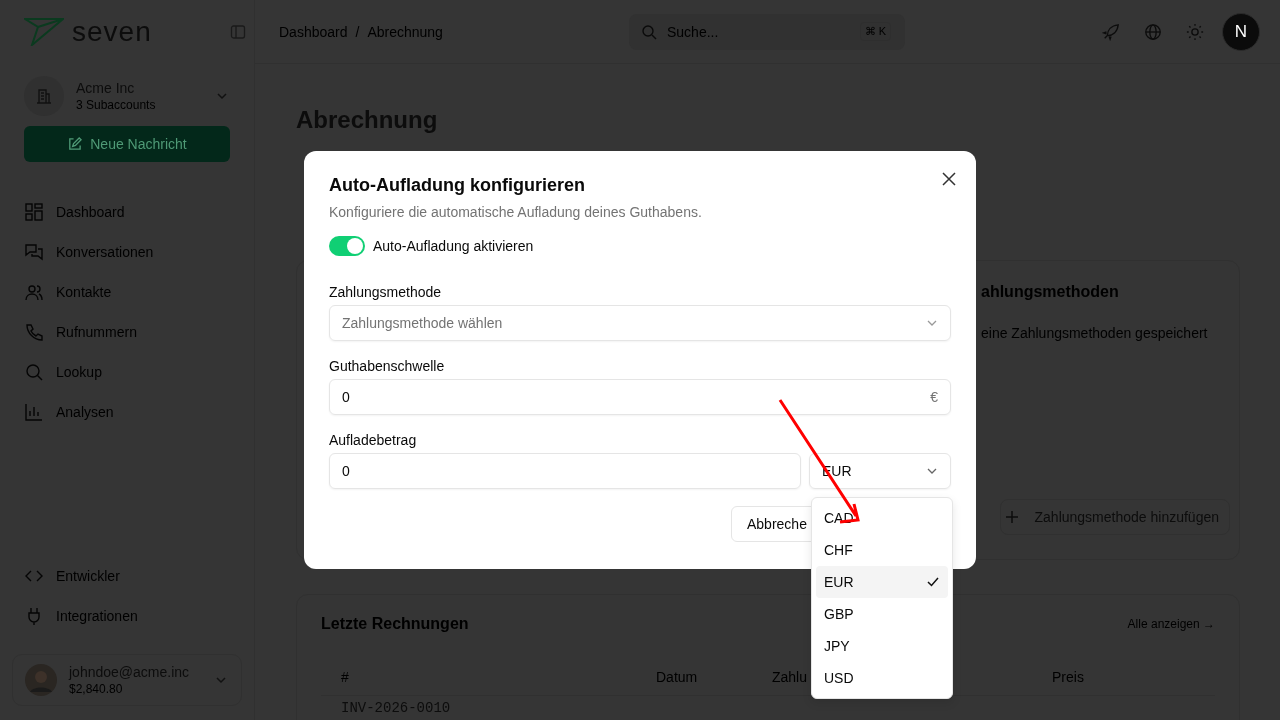 The height and width of the screenshot is (720, 1280). What do you see at coordinates (373, 440) in the screenshot?
I see `field-label: Aufladebetrag` at bounding box center [373, 440].